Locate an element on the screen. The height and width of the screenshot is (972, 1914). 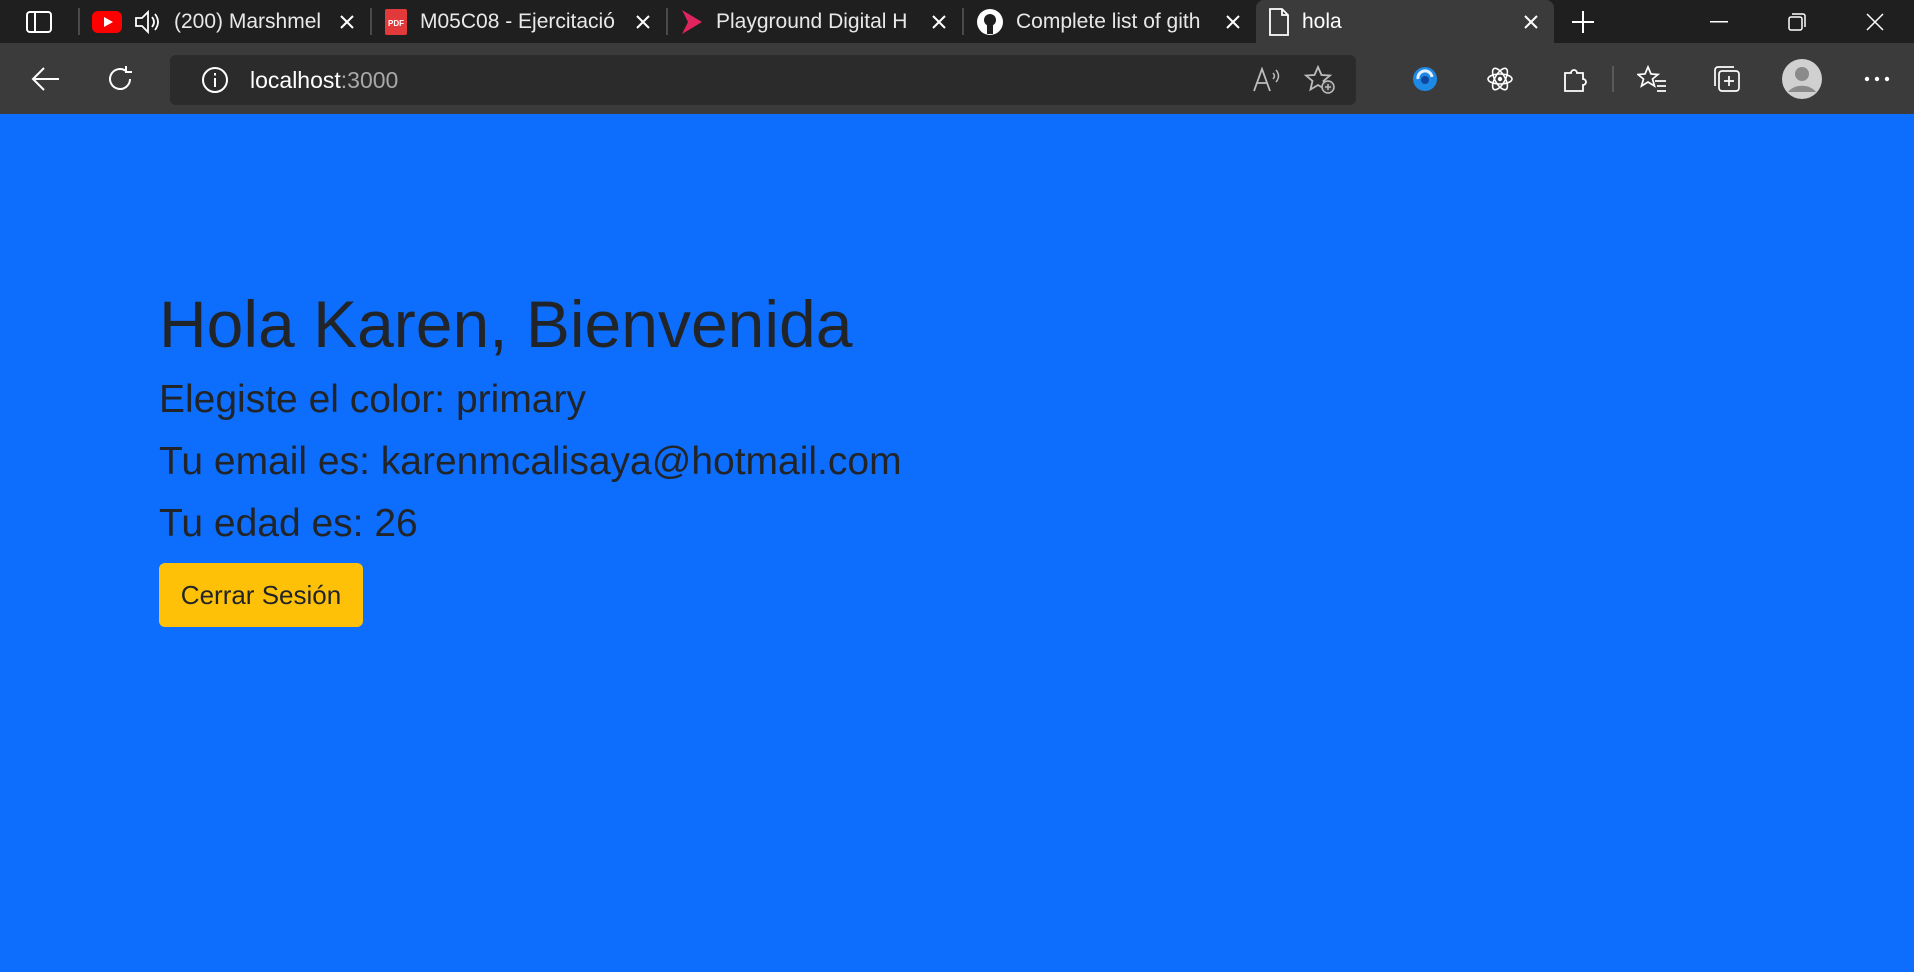
color-line: Elegiste el color: primary is located at coordinates (372, 399).